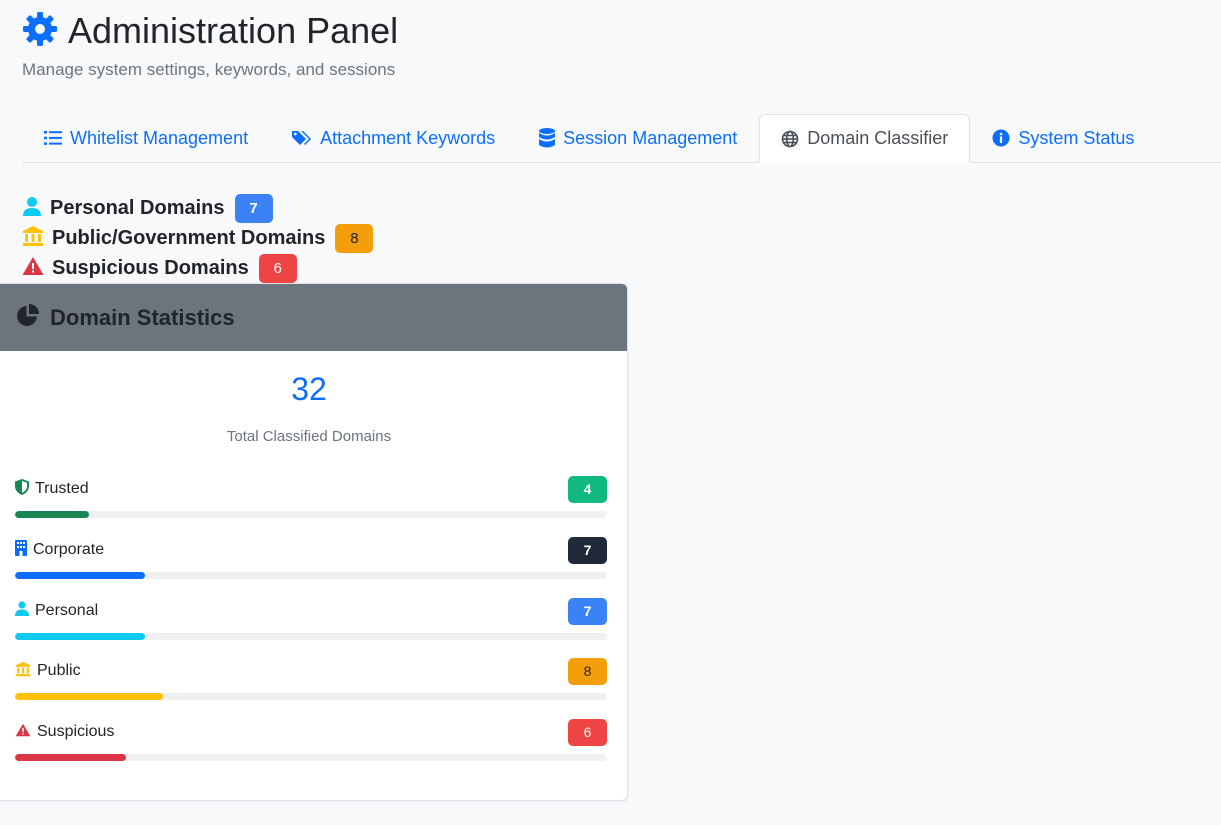  I want to click on category-suspicious: Suspicious Domains 6, so click(197, 268).